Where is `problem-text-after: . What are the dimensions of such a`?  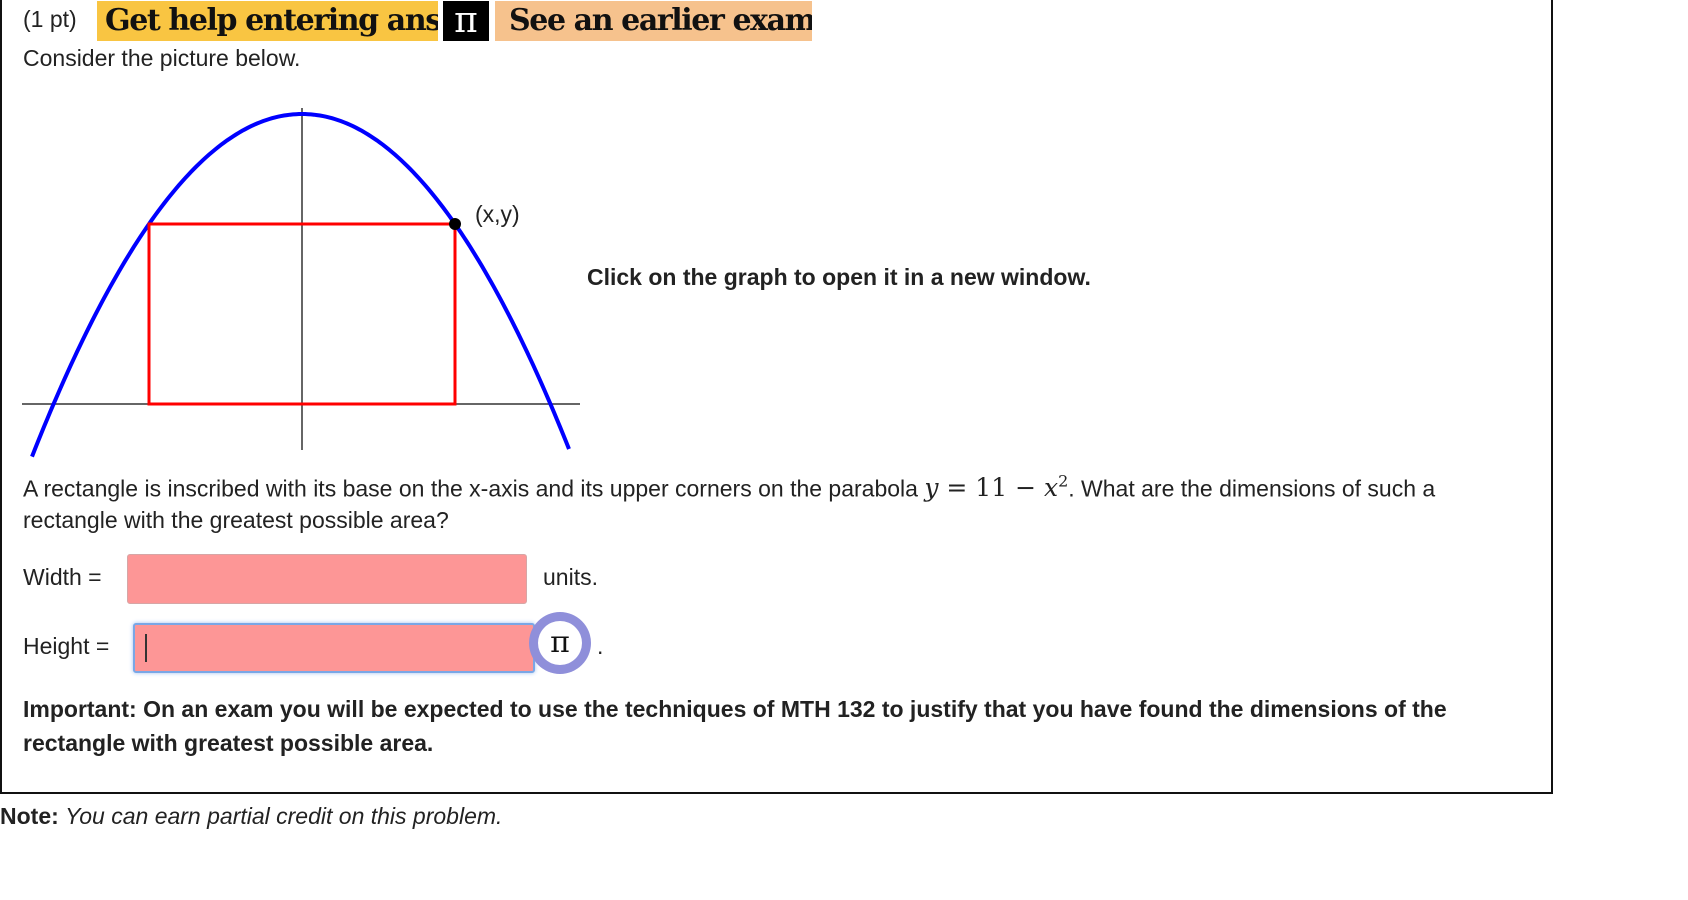
problem-text-after: . What are the dimensions of such a is located at coordinates (1252, 488).